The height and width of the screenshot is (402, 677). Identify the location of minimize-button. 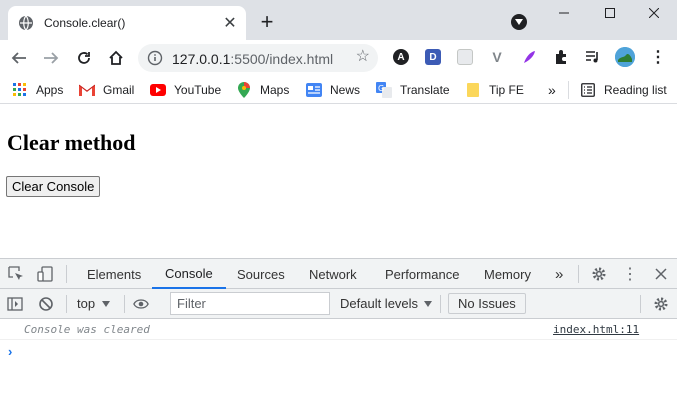
(564, 13).